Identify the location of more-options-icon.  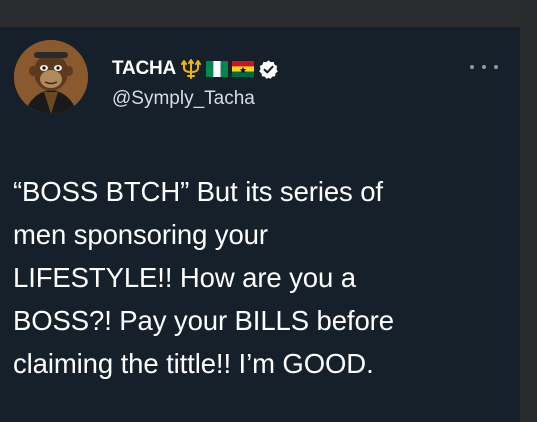
(484, 67).